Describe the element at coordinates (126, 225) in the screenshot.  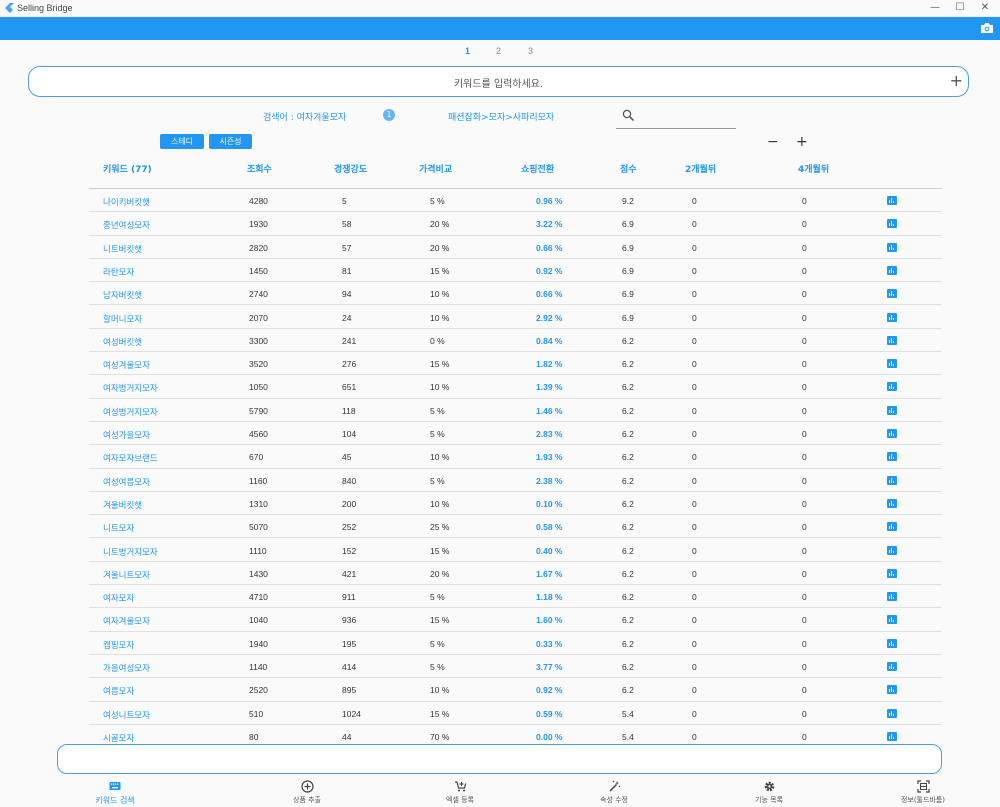
I see `cell-keyword: 중년여성모자` at that location.